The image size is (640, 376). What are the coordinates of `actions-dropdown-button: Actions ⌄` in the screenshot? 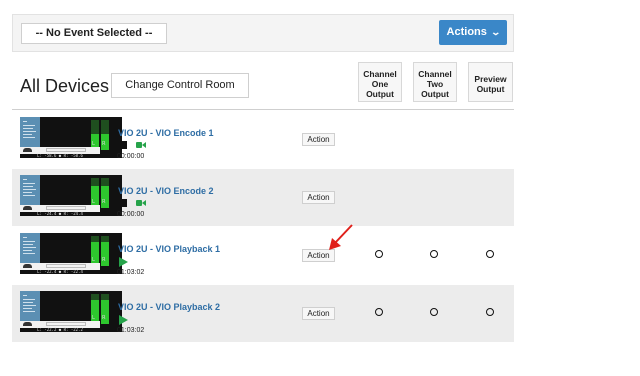 It's located at (473, 32).